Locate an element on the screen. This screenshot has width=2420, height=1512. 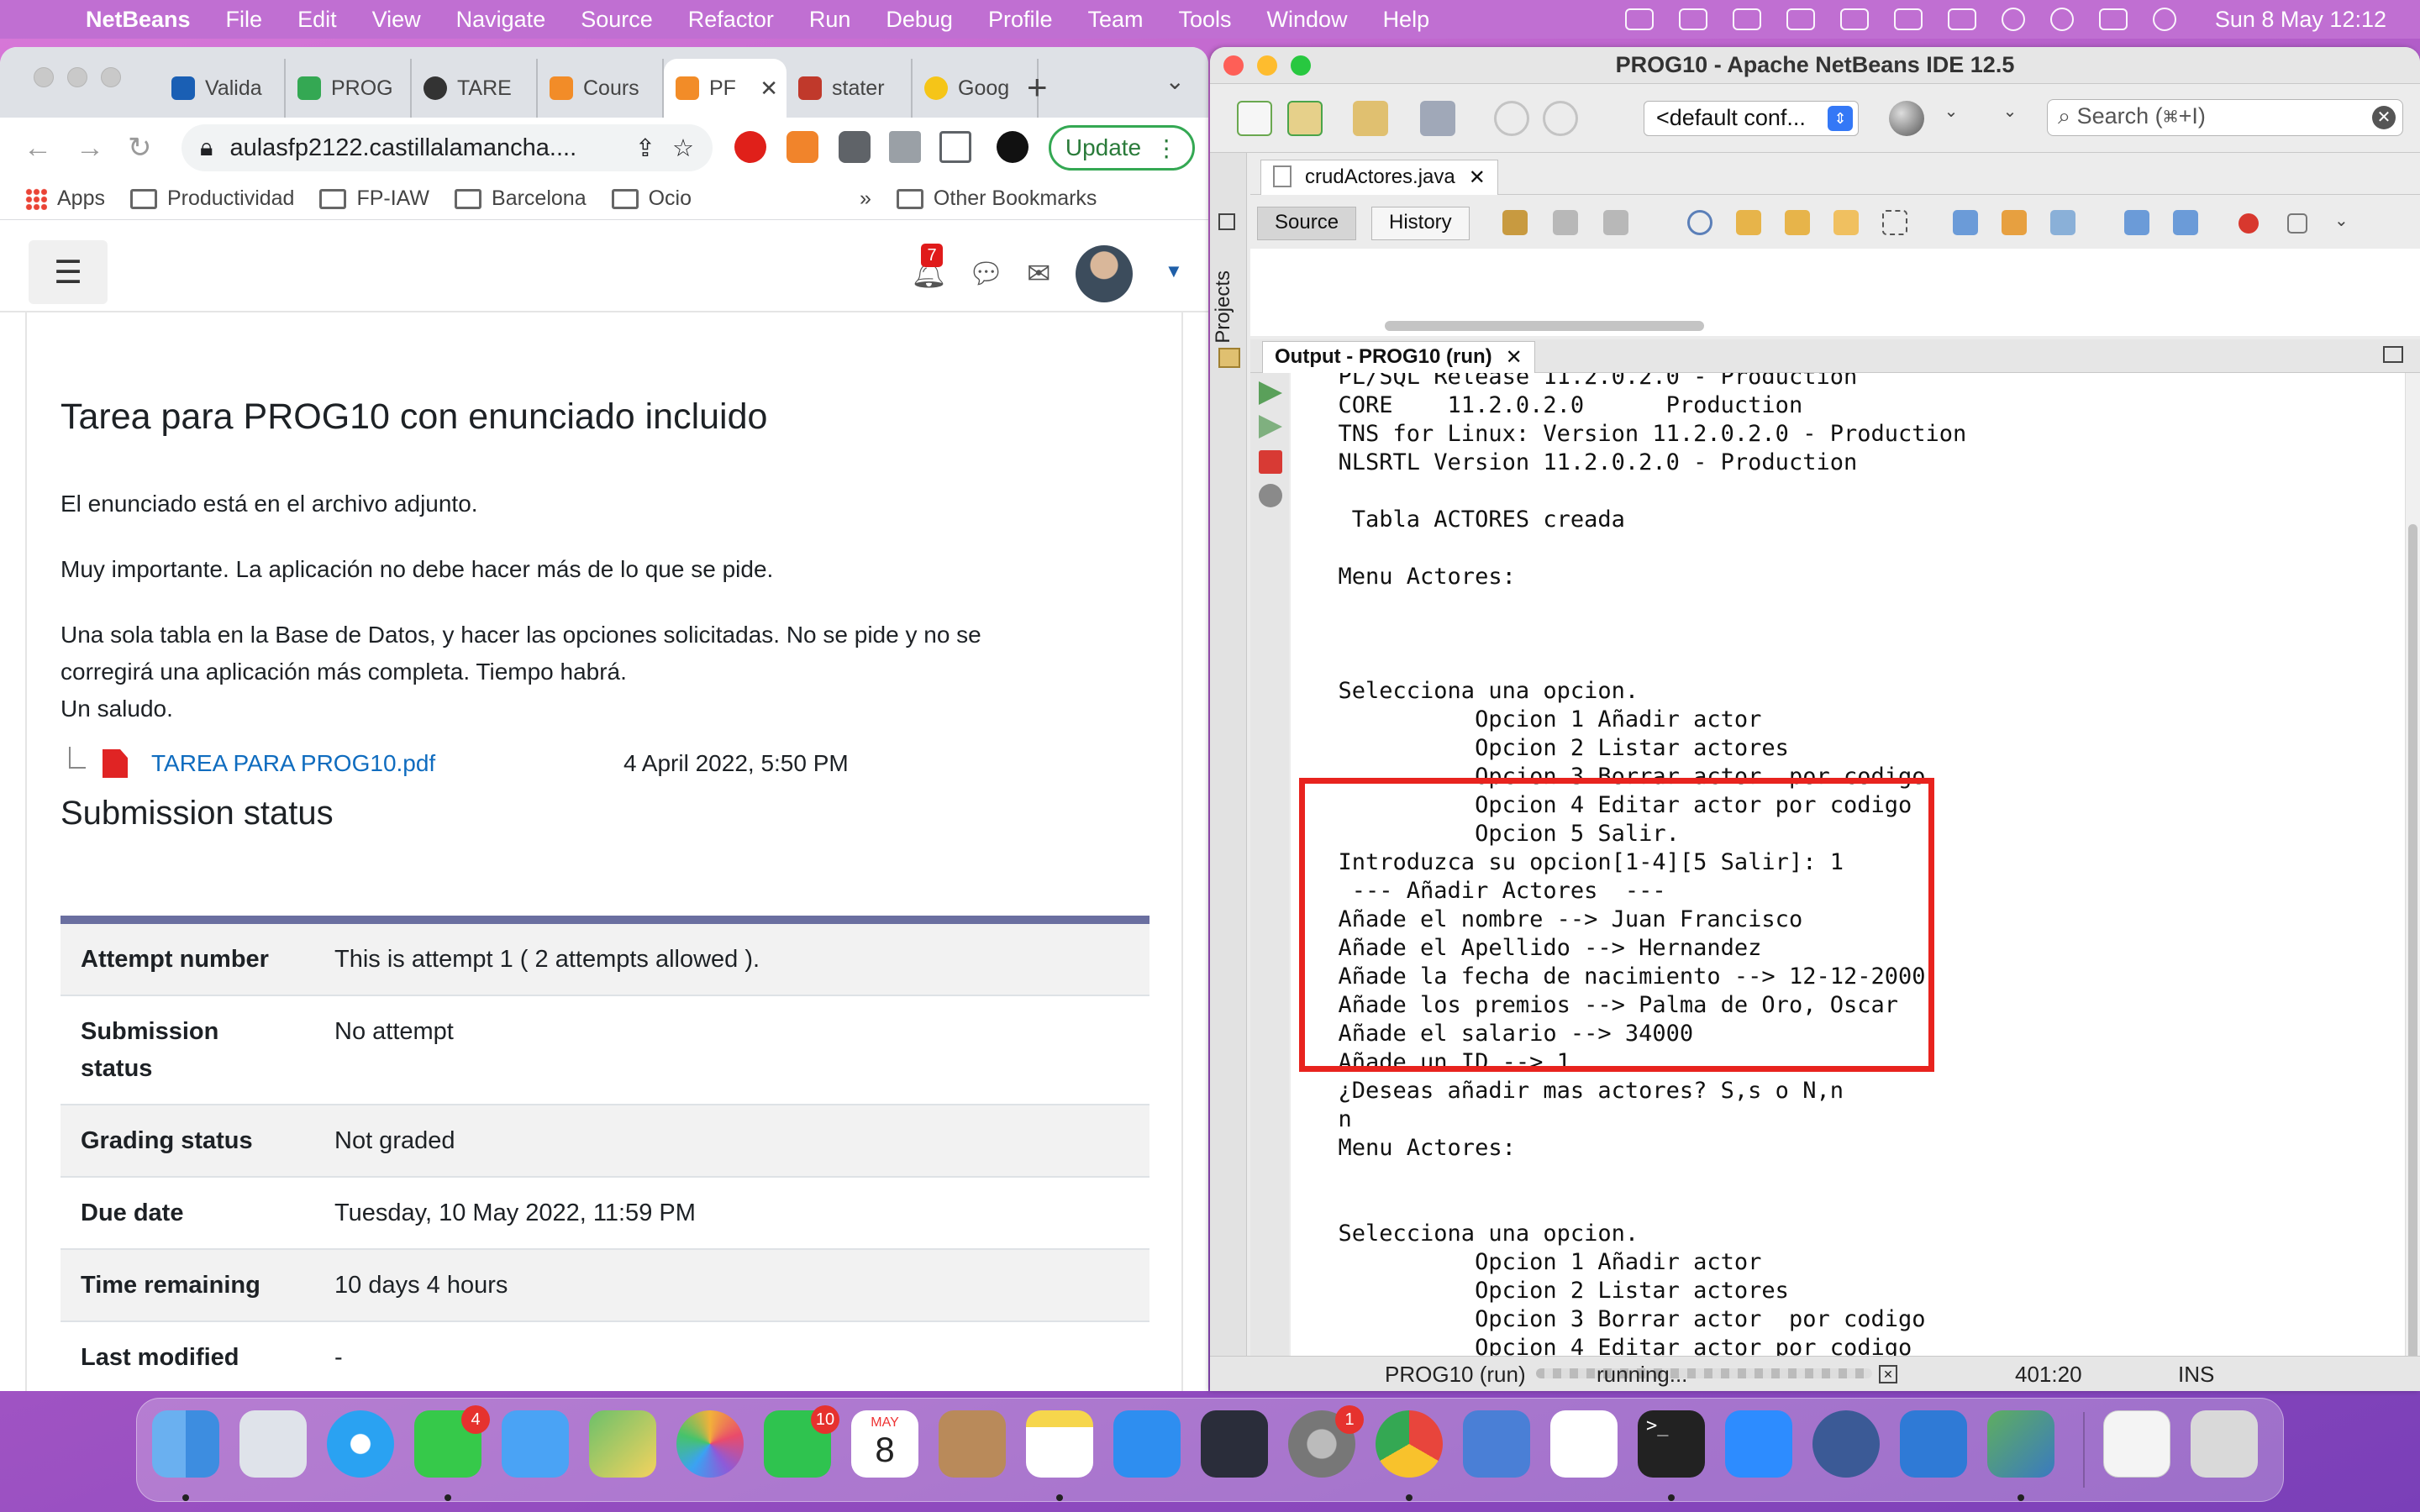
toolbar-chevron-icon: ⌄ is located at coordinates (2342, 222).